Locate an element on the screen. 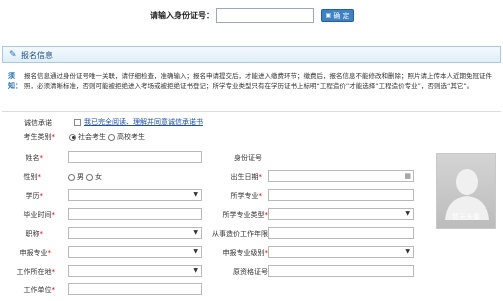  avatar-photo: 暂无头像 is located at coordinates (466, 191).